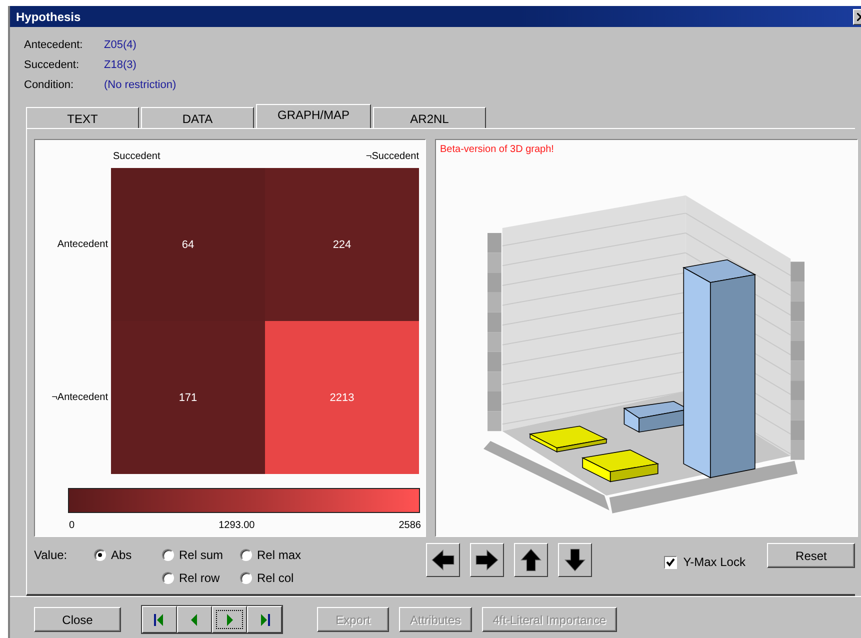  I want to click on info-value: Z18(3), so click(121, 65).